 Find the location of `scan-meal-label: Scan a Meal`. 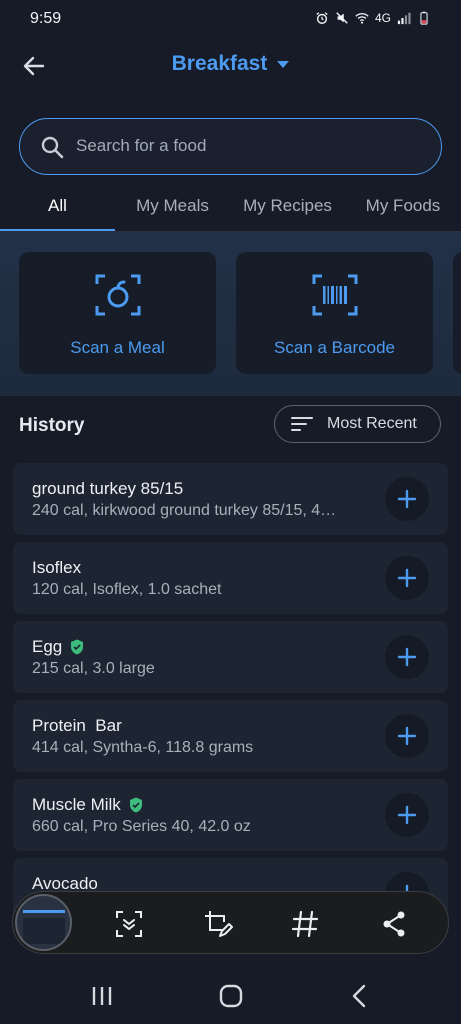

scan-meal-label: Scan a Meal is located at coordinates (117, 347).